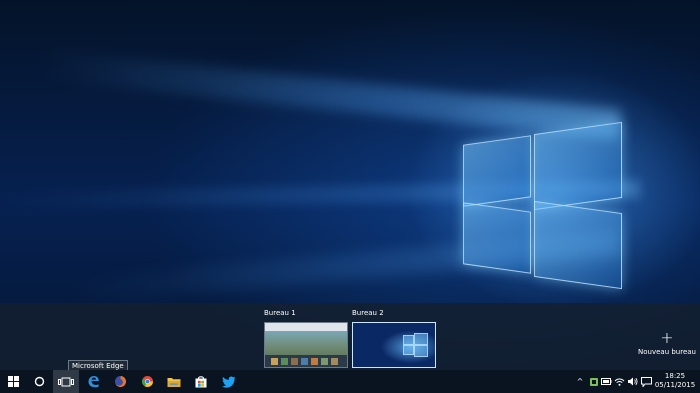 This screenshot has width=700, height=393. I want to click on battery-icon, so click(606, 381).